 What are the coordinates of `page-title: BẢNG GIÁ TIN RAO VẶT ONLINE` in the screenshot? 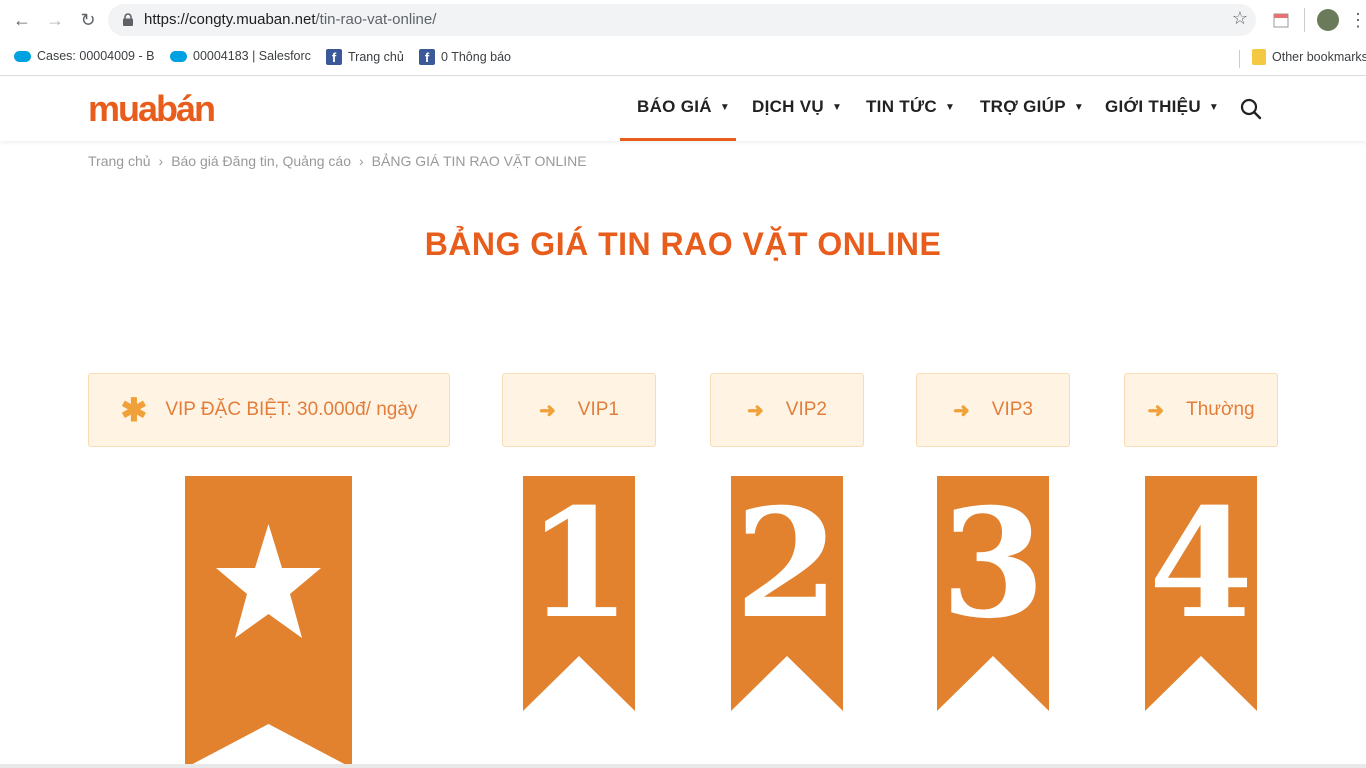 It's located at (683, 244).